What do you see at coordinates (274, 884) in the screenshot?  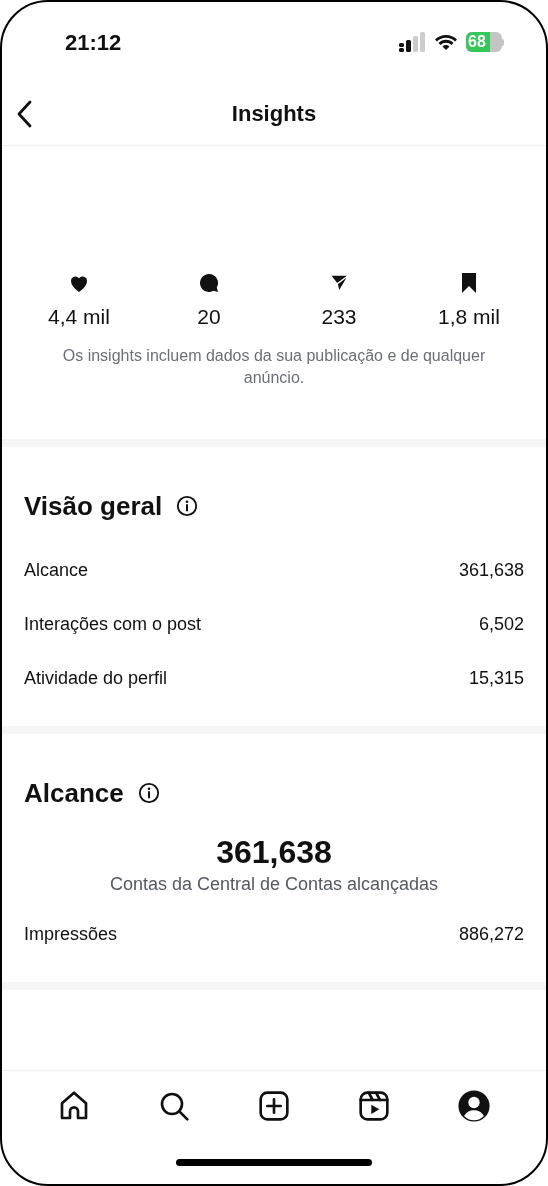 I see `reach-caption: Contas da Central de Contas alcançadas` at bounding box center [274, 884].